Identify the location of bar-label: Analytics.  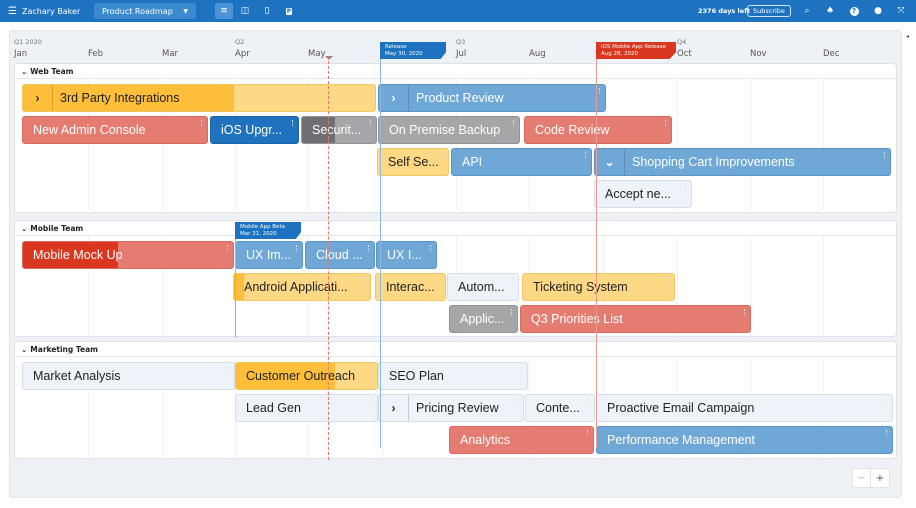
(485, 440).